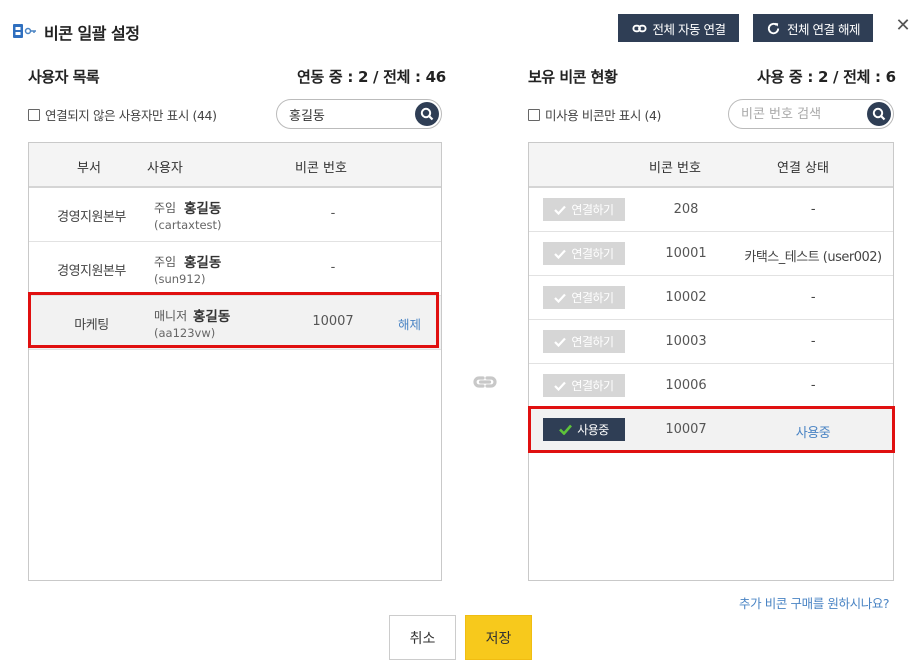 The width and height of the screenshot is (912, 666). Describe the element at coordinates (801, 114) in the screenshot. I see `beacon-search-input` at that location.